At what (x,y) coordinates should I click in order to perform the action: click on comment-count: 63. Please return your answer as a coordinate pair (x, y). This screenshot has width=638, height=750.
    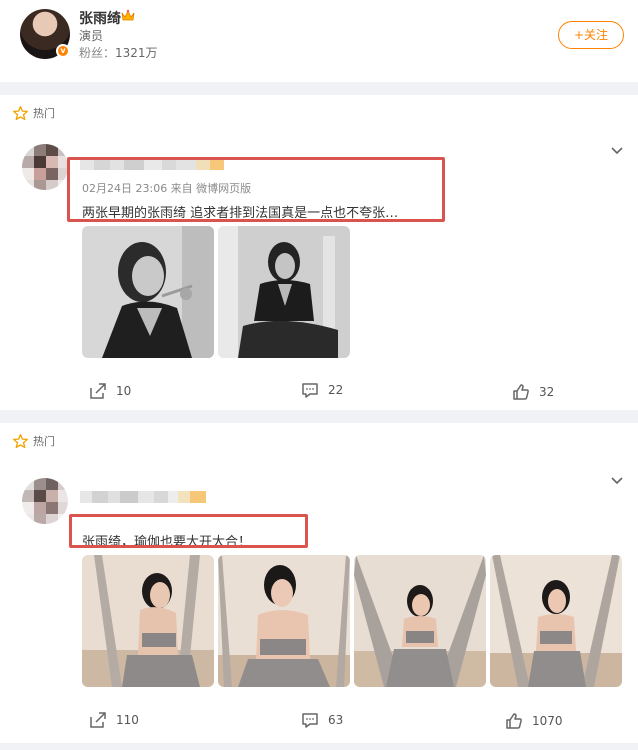
    Looking at the image, I should click on (336, 720).